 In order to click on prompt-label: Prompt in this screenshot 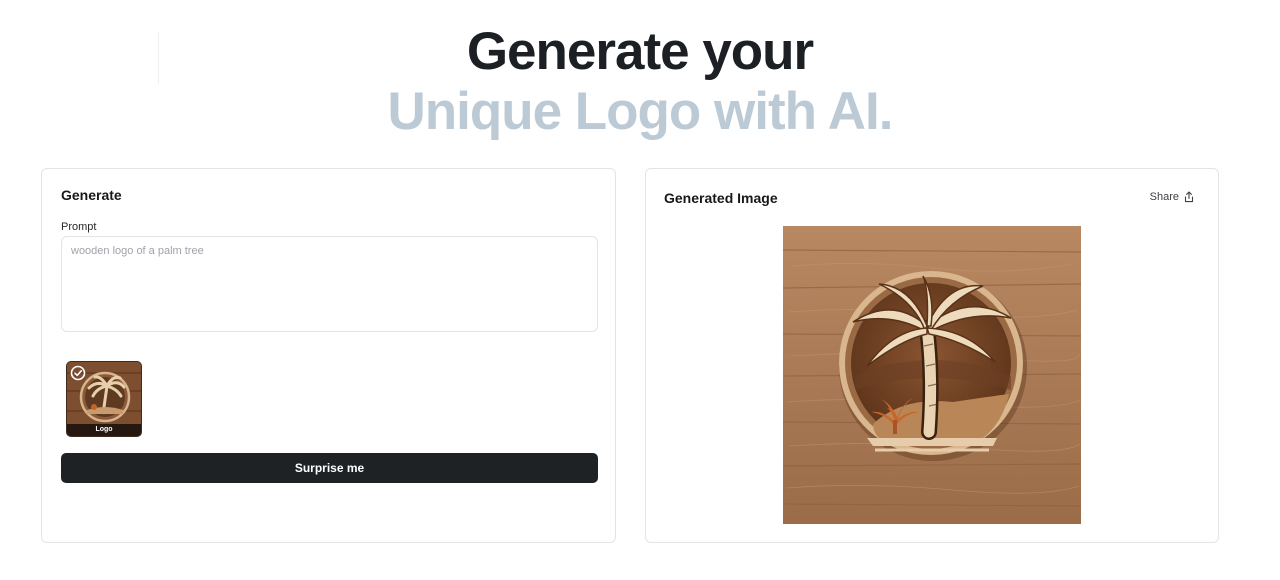, I will do `click(79, 227)`.